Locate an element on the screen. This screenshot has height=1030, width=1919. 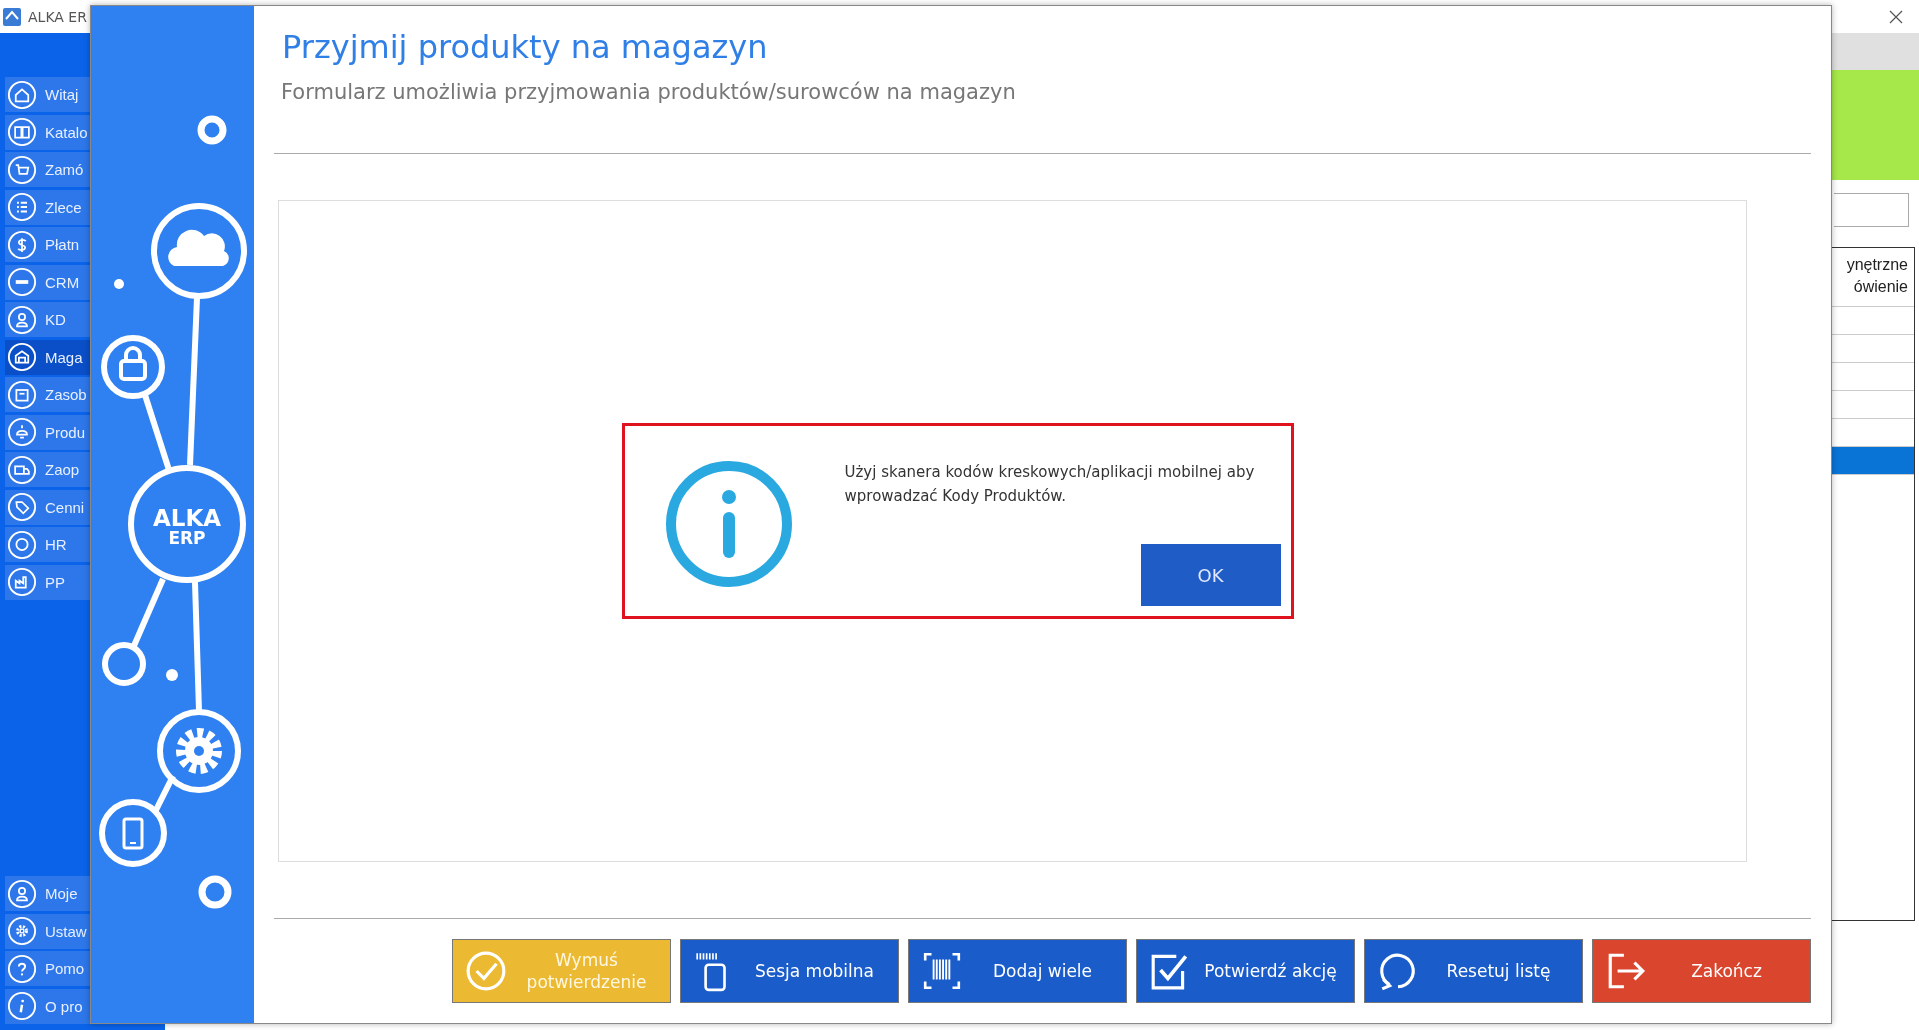
ok-button: OK is located at coordinates (1210, 575).